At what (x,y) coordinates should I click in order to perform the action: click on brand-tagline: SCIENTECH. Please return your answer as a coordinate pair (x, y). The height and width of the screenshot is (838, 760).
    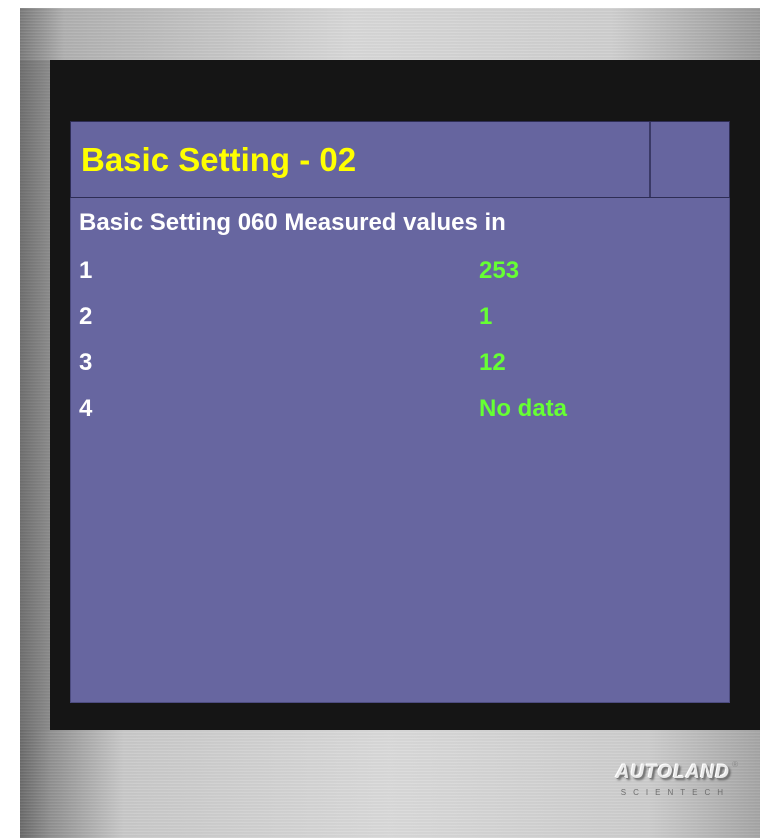
    Looking at the image, I should click on (675, 792).